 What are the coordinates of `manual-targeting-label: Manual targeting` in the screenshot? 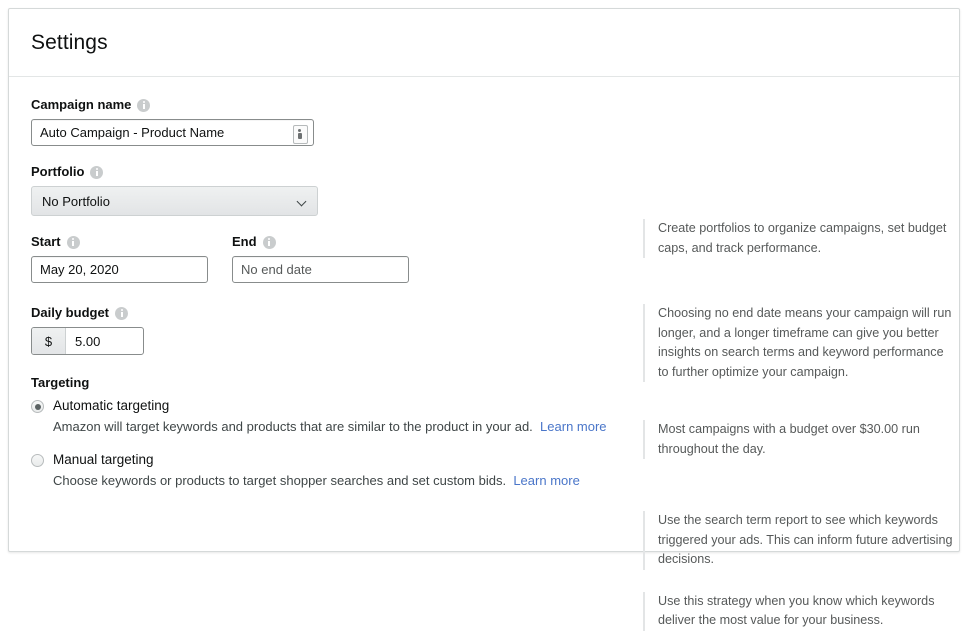 It's located at (103, 459).